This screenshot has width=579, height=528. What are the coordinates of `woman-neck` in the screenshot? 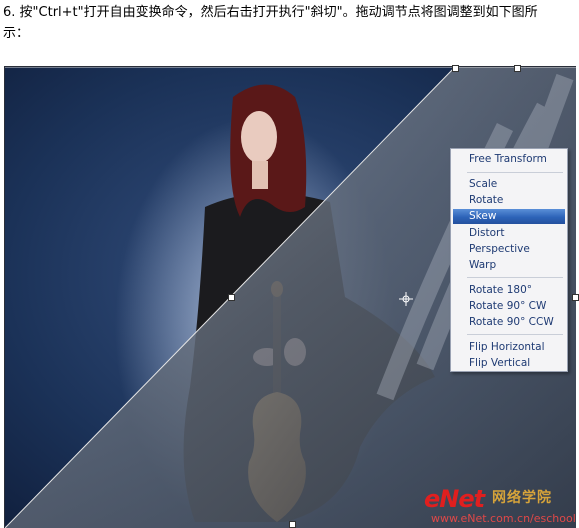 It's located at (260, 175).